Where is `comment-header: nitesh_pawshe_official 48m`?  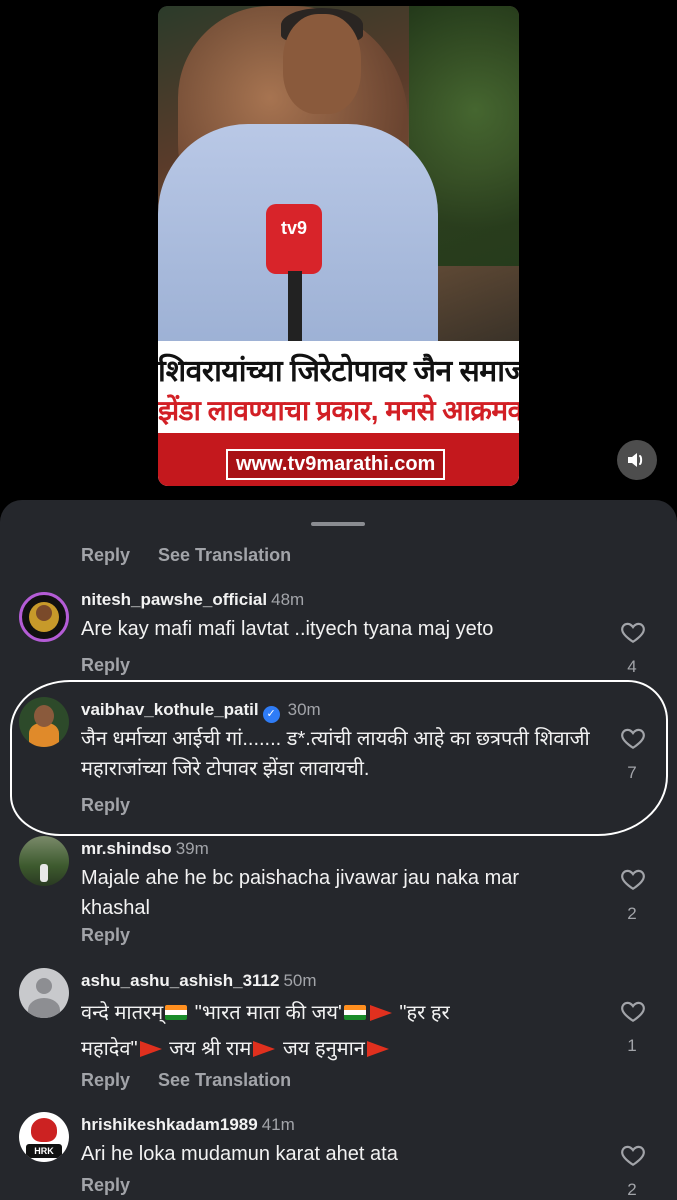
comment-header: nitesh_pawshe_official 48m is located at coordinates (192, 600).